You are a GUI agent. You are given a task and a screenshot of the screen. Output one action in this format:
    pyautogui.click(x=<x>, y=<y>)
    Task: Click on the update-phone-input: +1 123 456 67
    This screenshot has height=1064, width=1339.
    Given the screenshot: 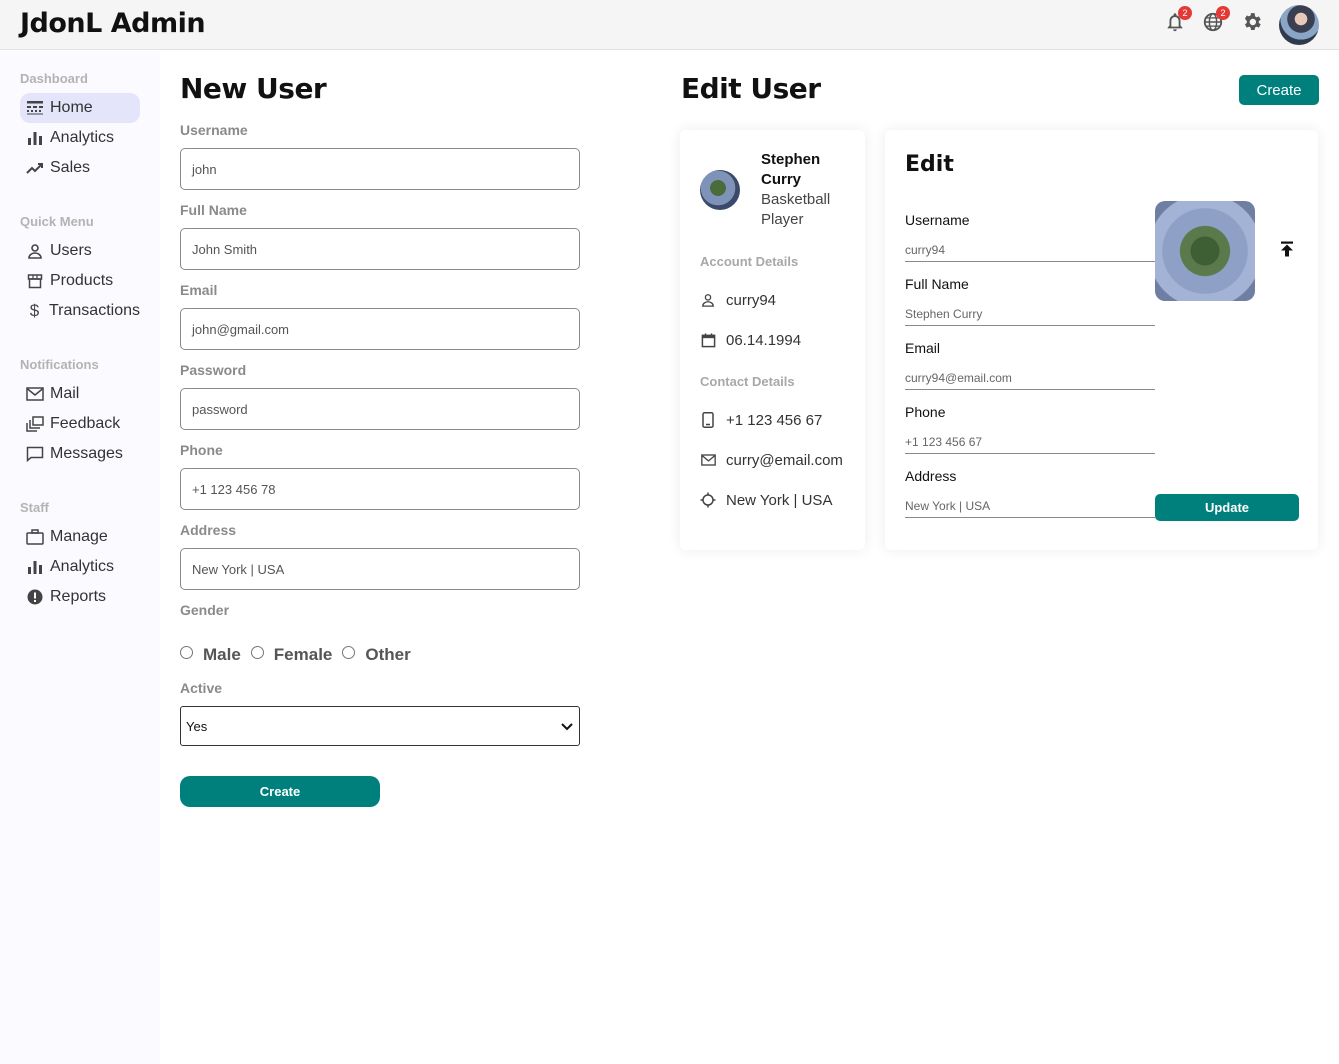 What is the action you would take?
    pyautogui.click(x=1030, y=442)
    